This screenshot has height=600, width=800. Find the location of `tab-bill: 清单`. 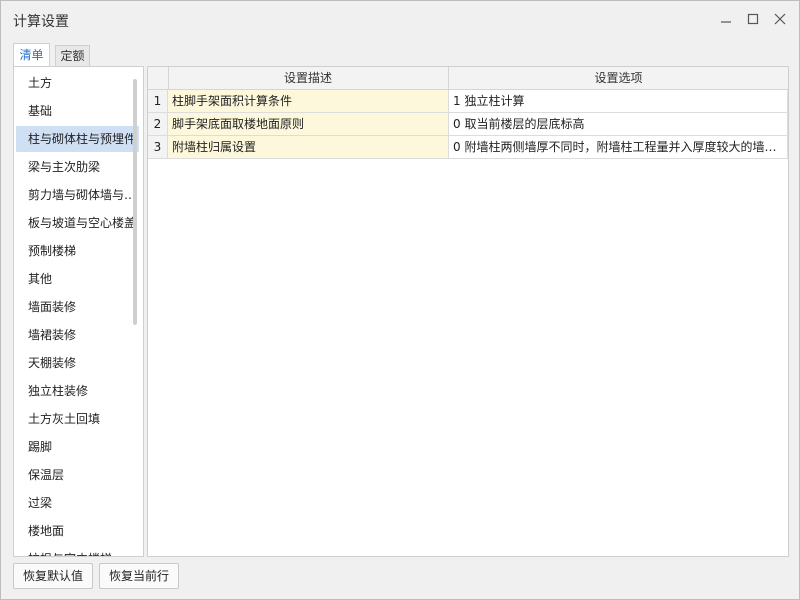

tab-bill: 清单 is located at coordinates (31, 55).